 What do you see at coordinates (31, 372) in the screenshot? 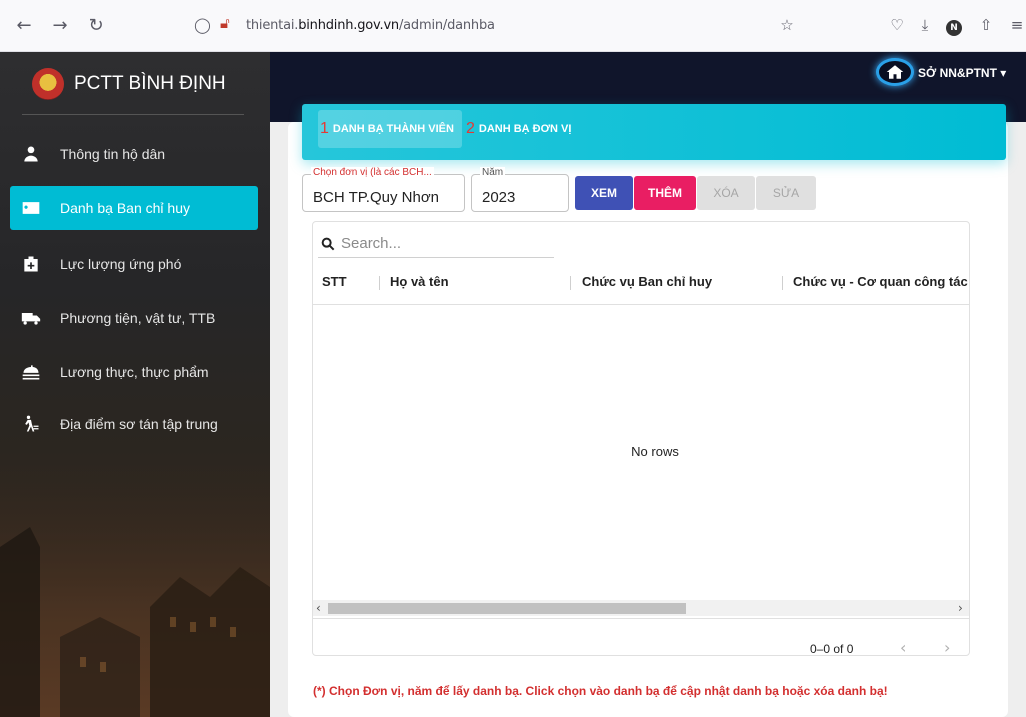
I see `food-icon` at bounding box center [31, 372].